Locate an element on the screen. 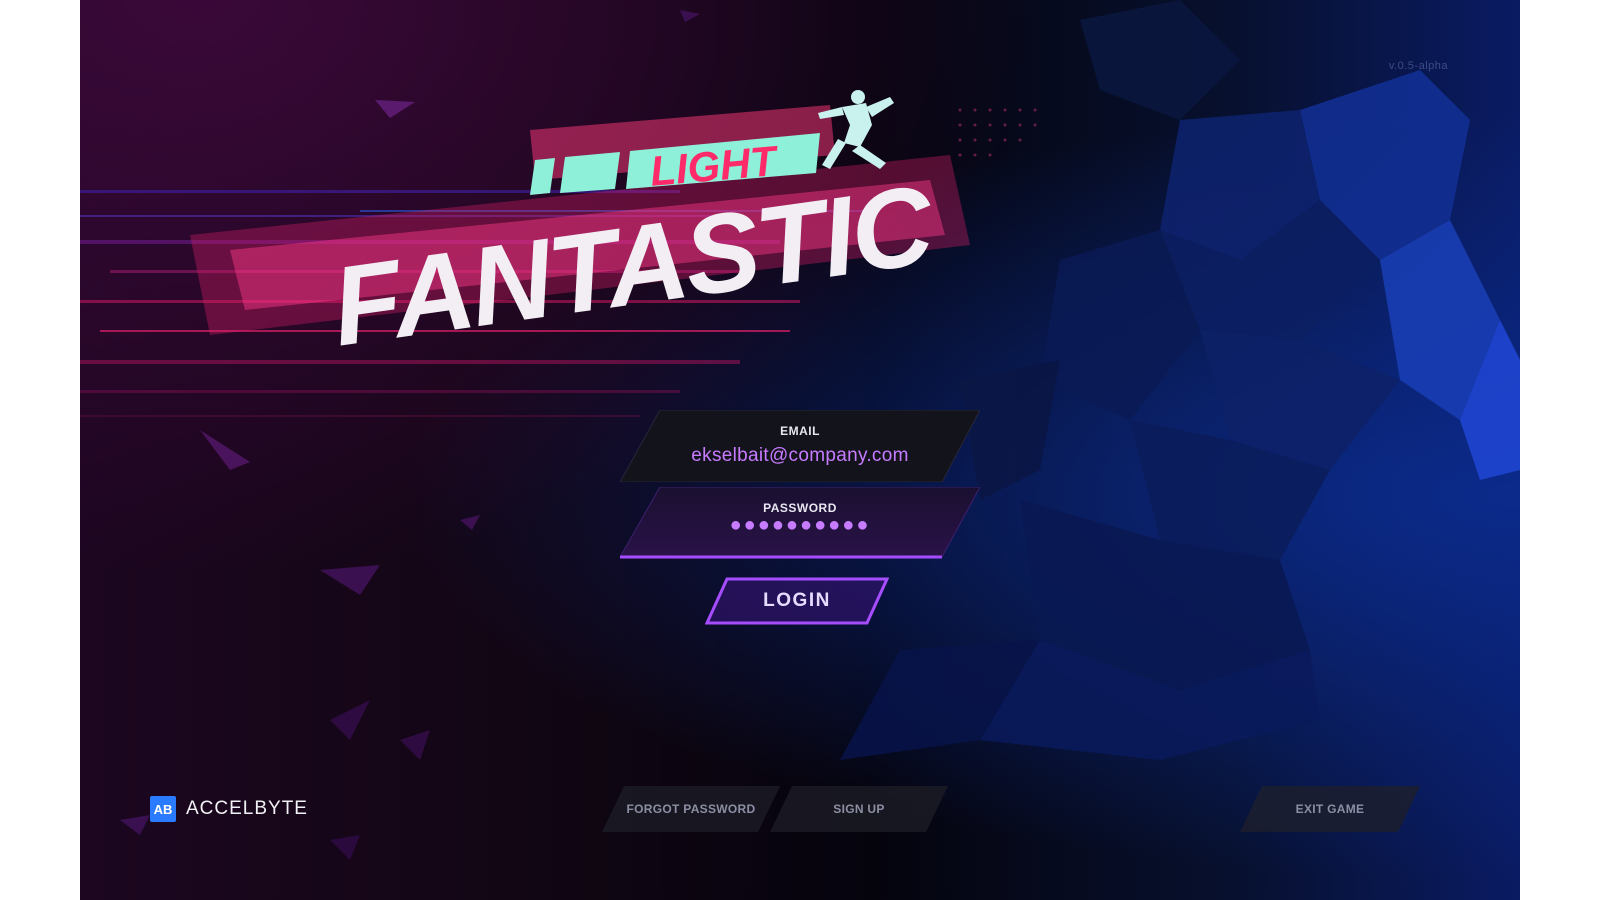 This screenshot has height=900, width=1600. email-field: EMAIL ekselbait@company.com is located at coordinates (800, 446).